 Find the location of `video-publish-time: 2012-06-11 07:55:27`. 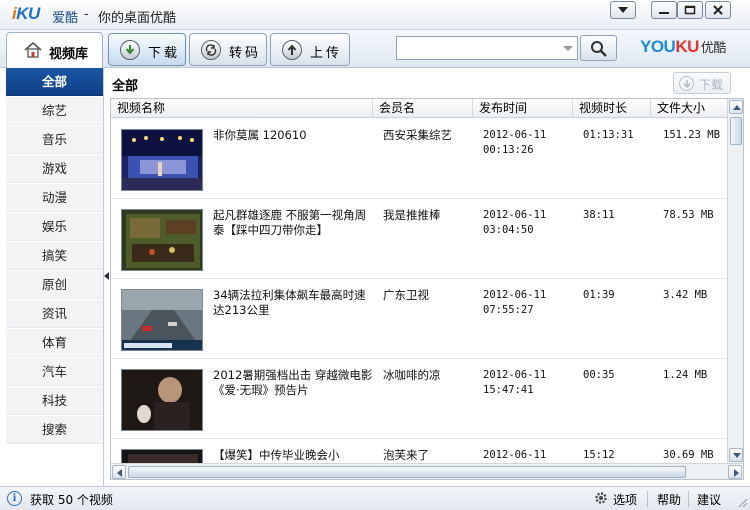

video-publish-time: 2012-06-11 07:55:27 is located at coordinates (515, 302).